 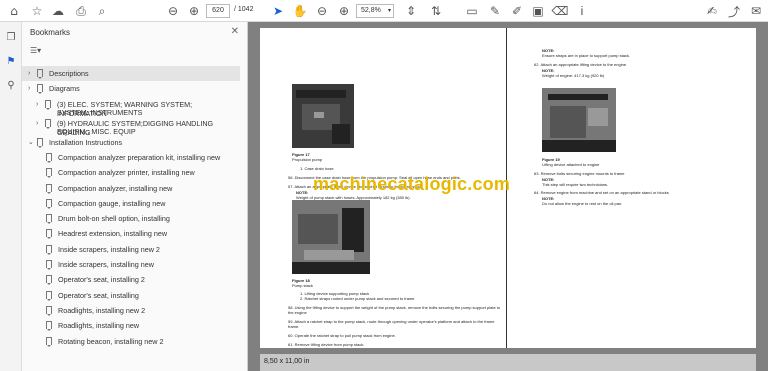 What do you see at coordinates (734, 11) in the screenshot?
I see `share-icon: ⤴` at bounding box center [734, 11].